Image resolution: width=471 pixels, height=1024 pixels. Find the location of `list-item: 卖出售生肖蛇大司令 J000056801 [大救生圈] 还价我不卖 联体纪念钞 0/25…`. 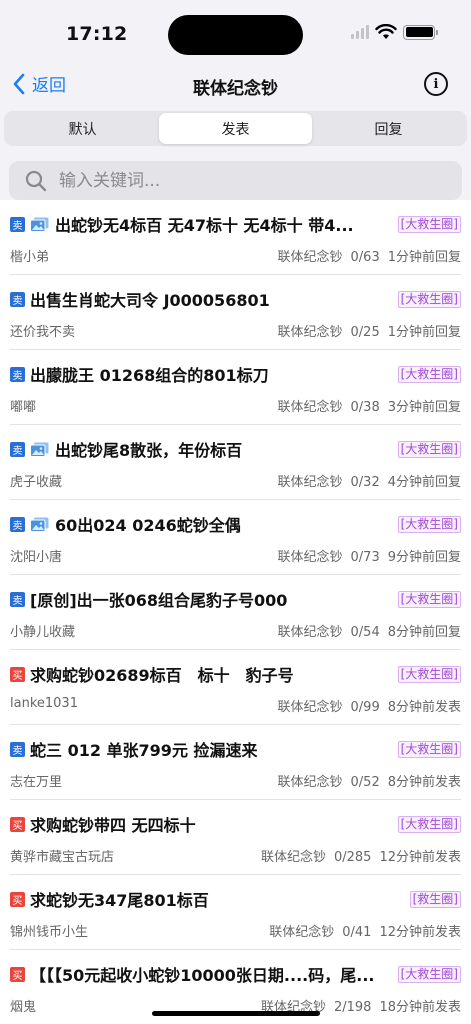

list-item: 卖出售生肖蛇大司令 J000056801 [大救生圈] 还价我不卖 联体纪念钞 0/25… is located at coordinates (235, 312).